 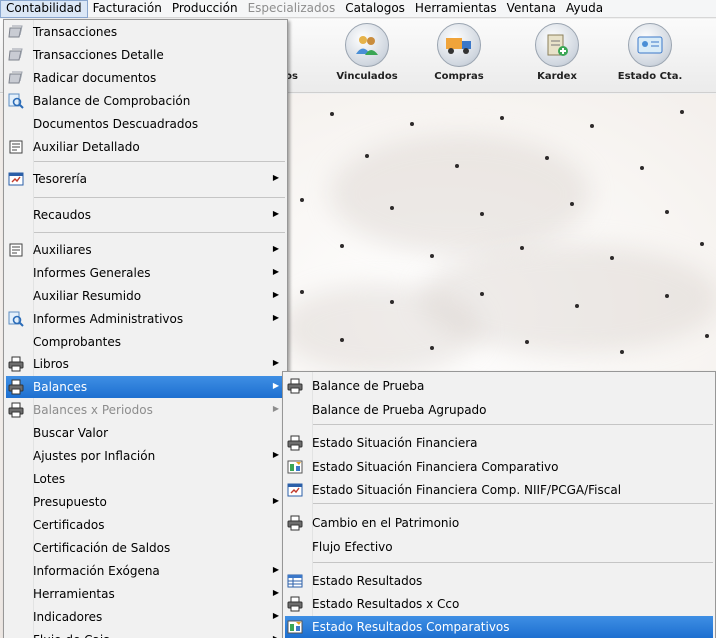 I want to click on submenu-item-estado-resultados: Estado Resultados, so click(x=499, y=581).